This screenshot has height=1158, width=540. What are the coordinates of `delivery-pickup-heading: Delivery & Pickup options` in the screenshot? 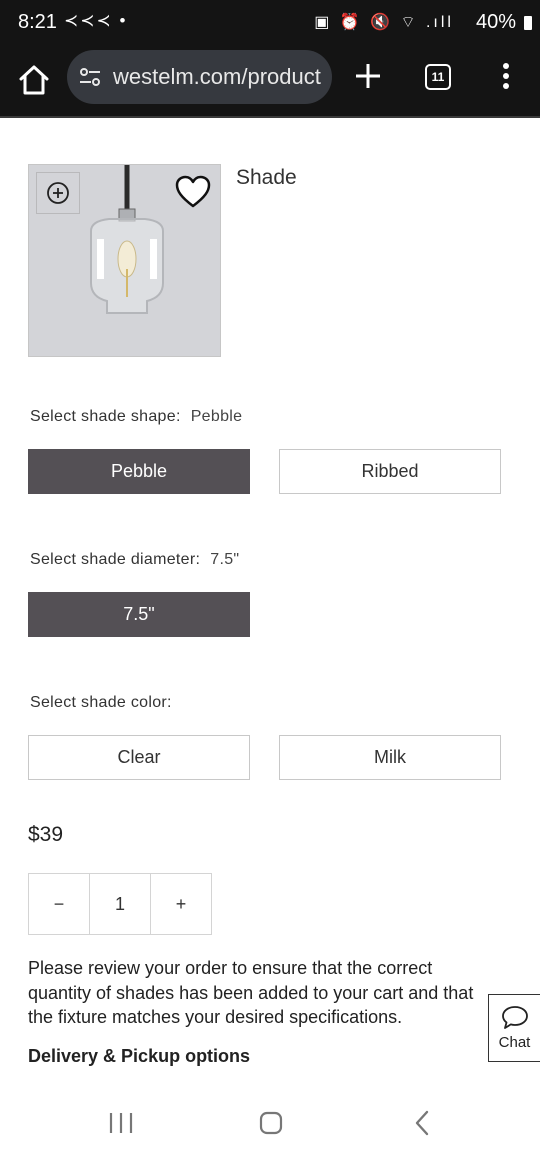 It's located at (139, 1056).